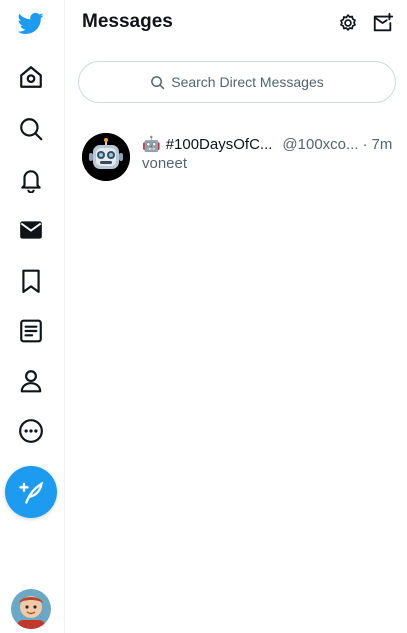 The height and width of the screenshot is (633, 407). I want to click on search-input: Search Direct Messages, so click(237, 82).